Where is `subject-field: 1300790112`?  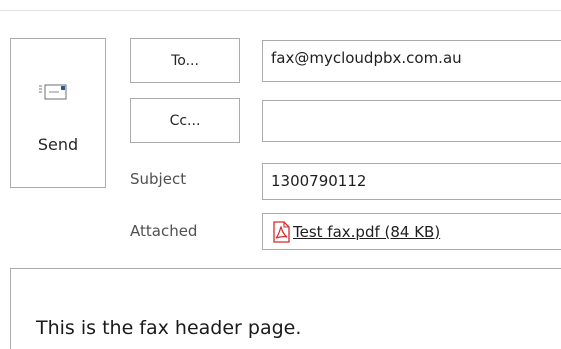
subject-field: 1300790112 is located at coordinates (411, 181).